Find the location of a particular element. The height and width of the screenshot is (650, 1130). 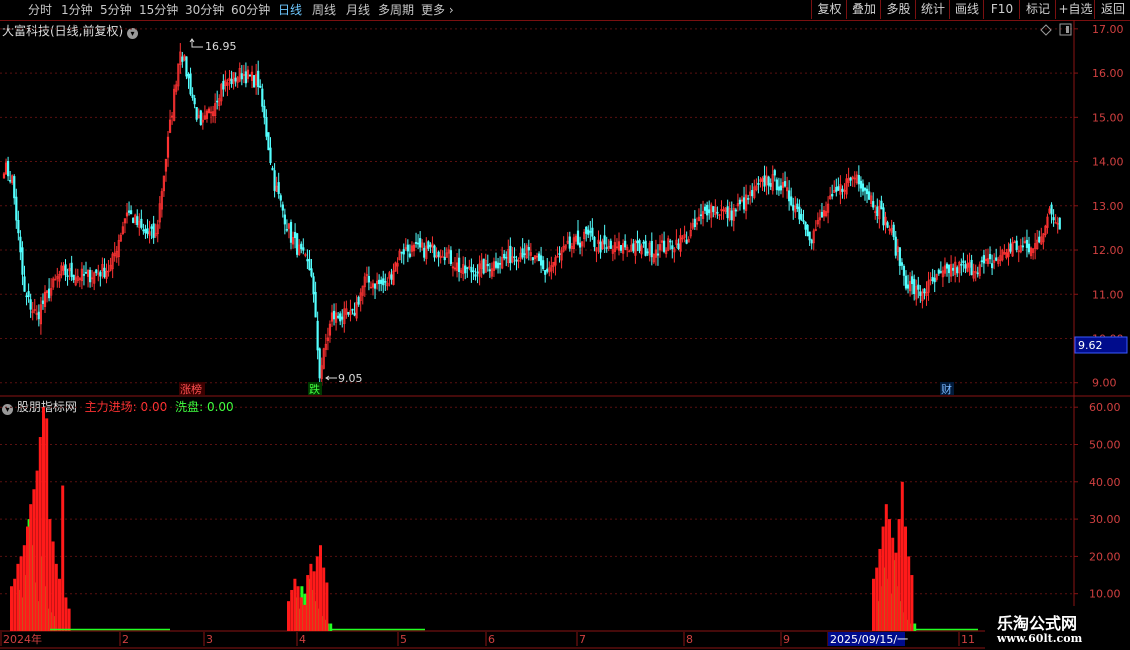

period-tab-7: 周线 is located at coordinates (324, 10).